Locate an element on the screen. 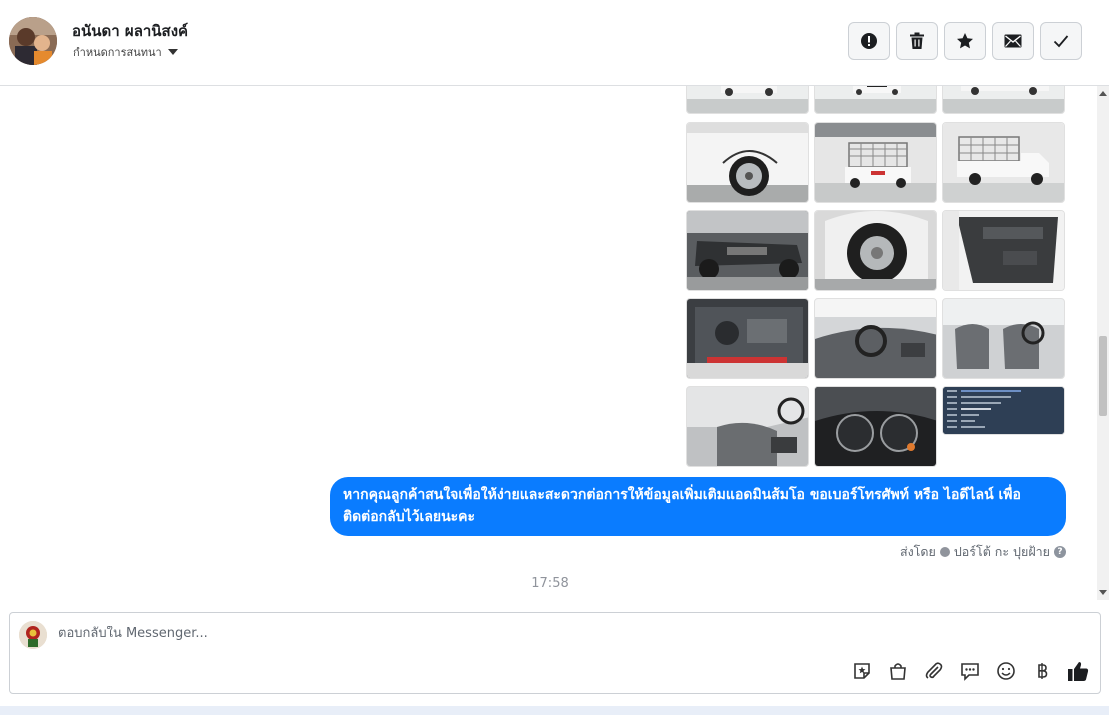  caret-down-icon is located at coordinates (172, 52).